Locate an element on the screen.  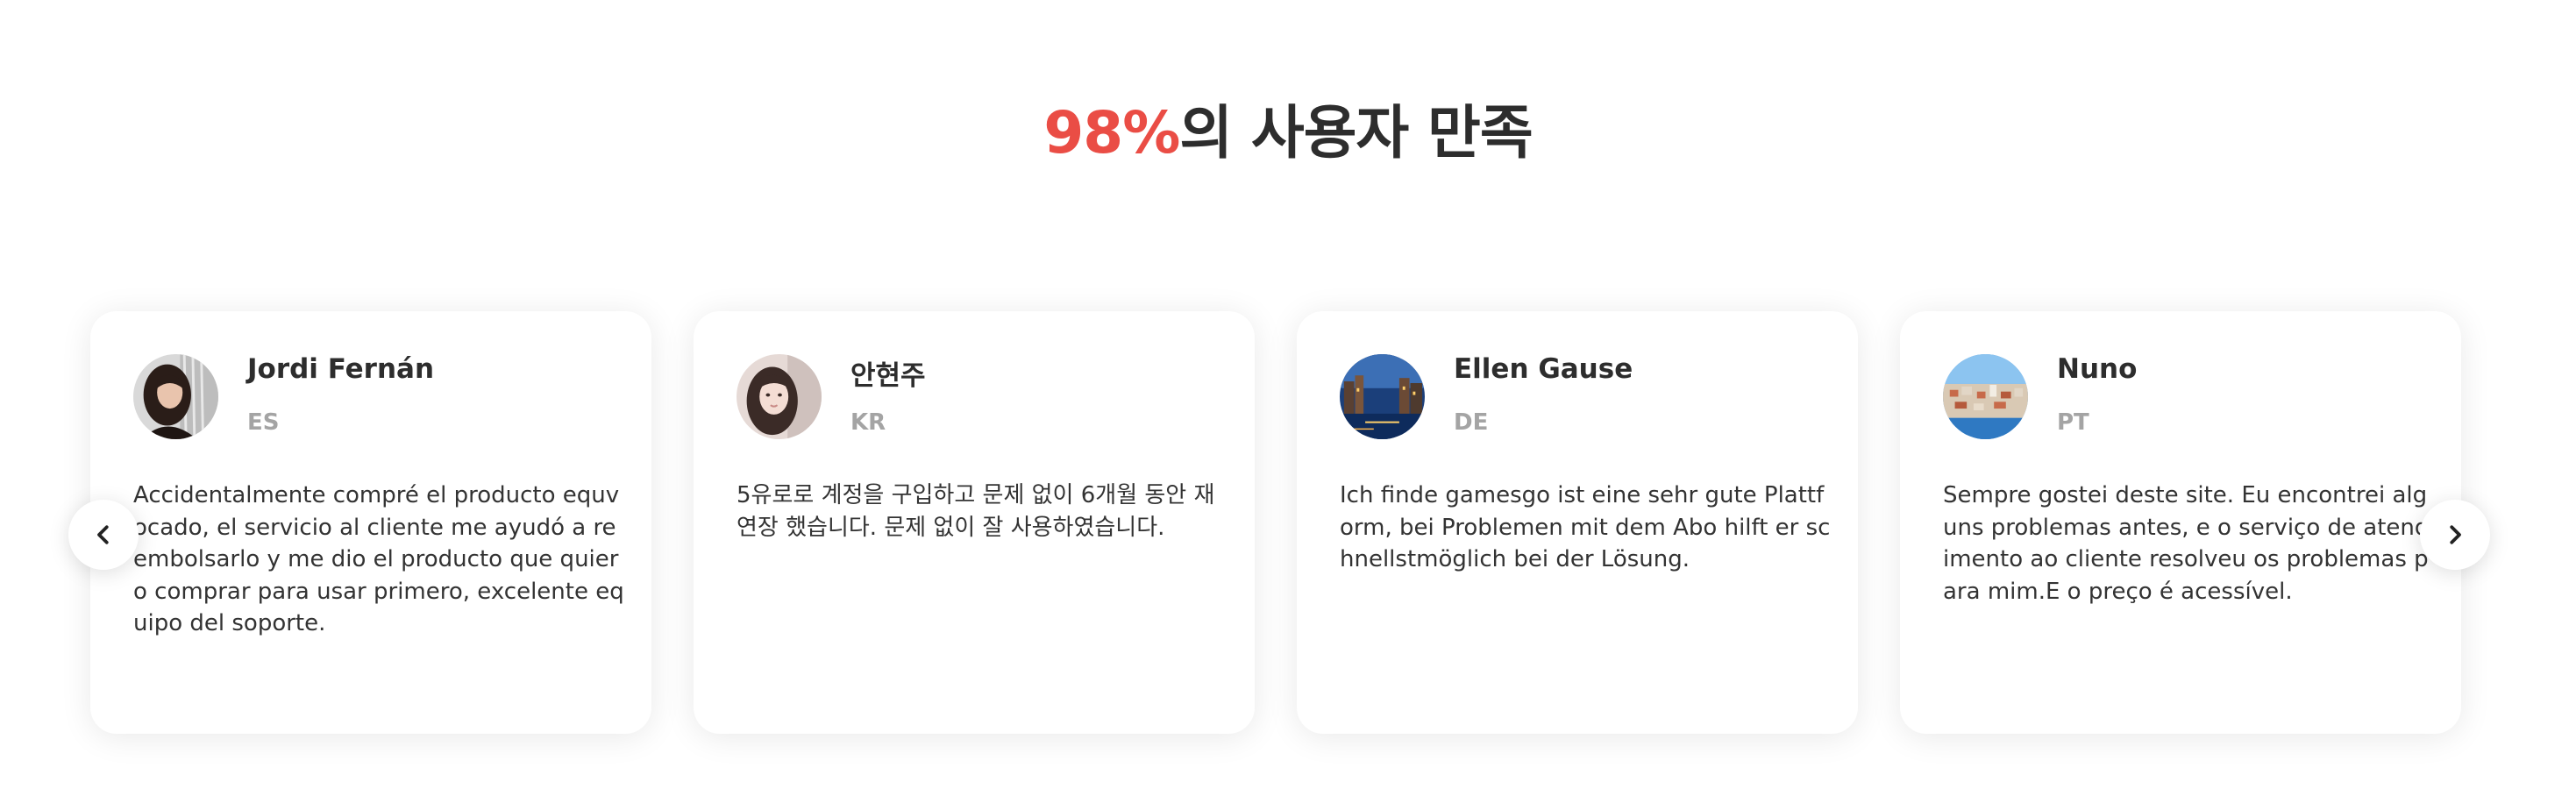
night-city-canal-avatar is located at coordinates (1382, 396).